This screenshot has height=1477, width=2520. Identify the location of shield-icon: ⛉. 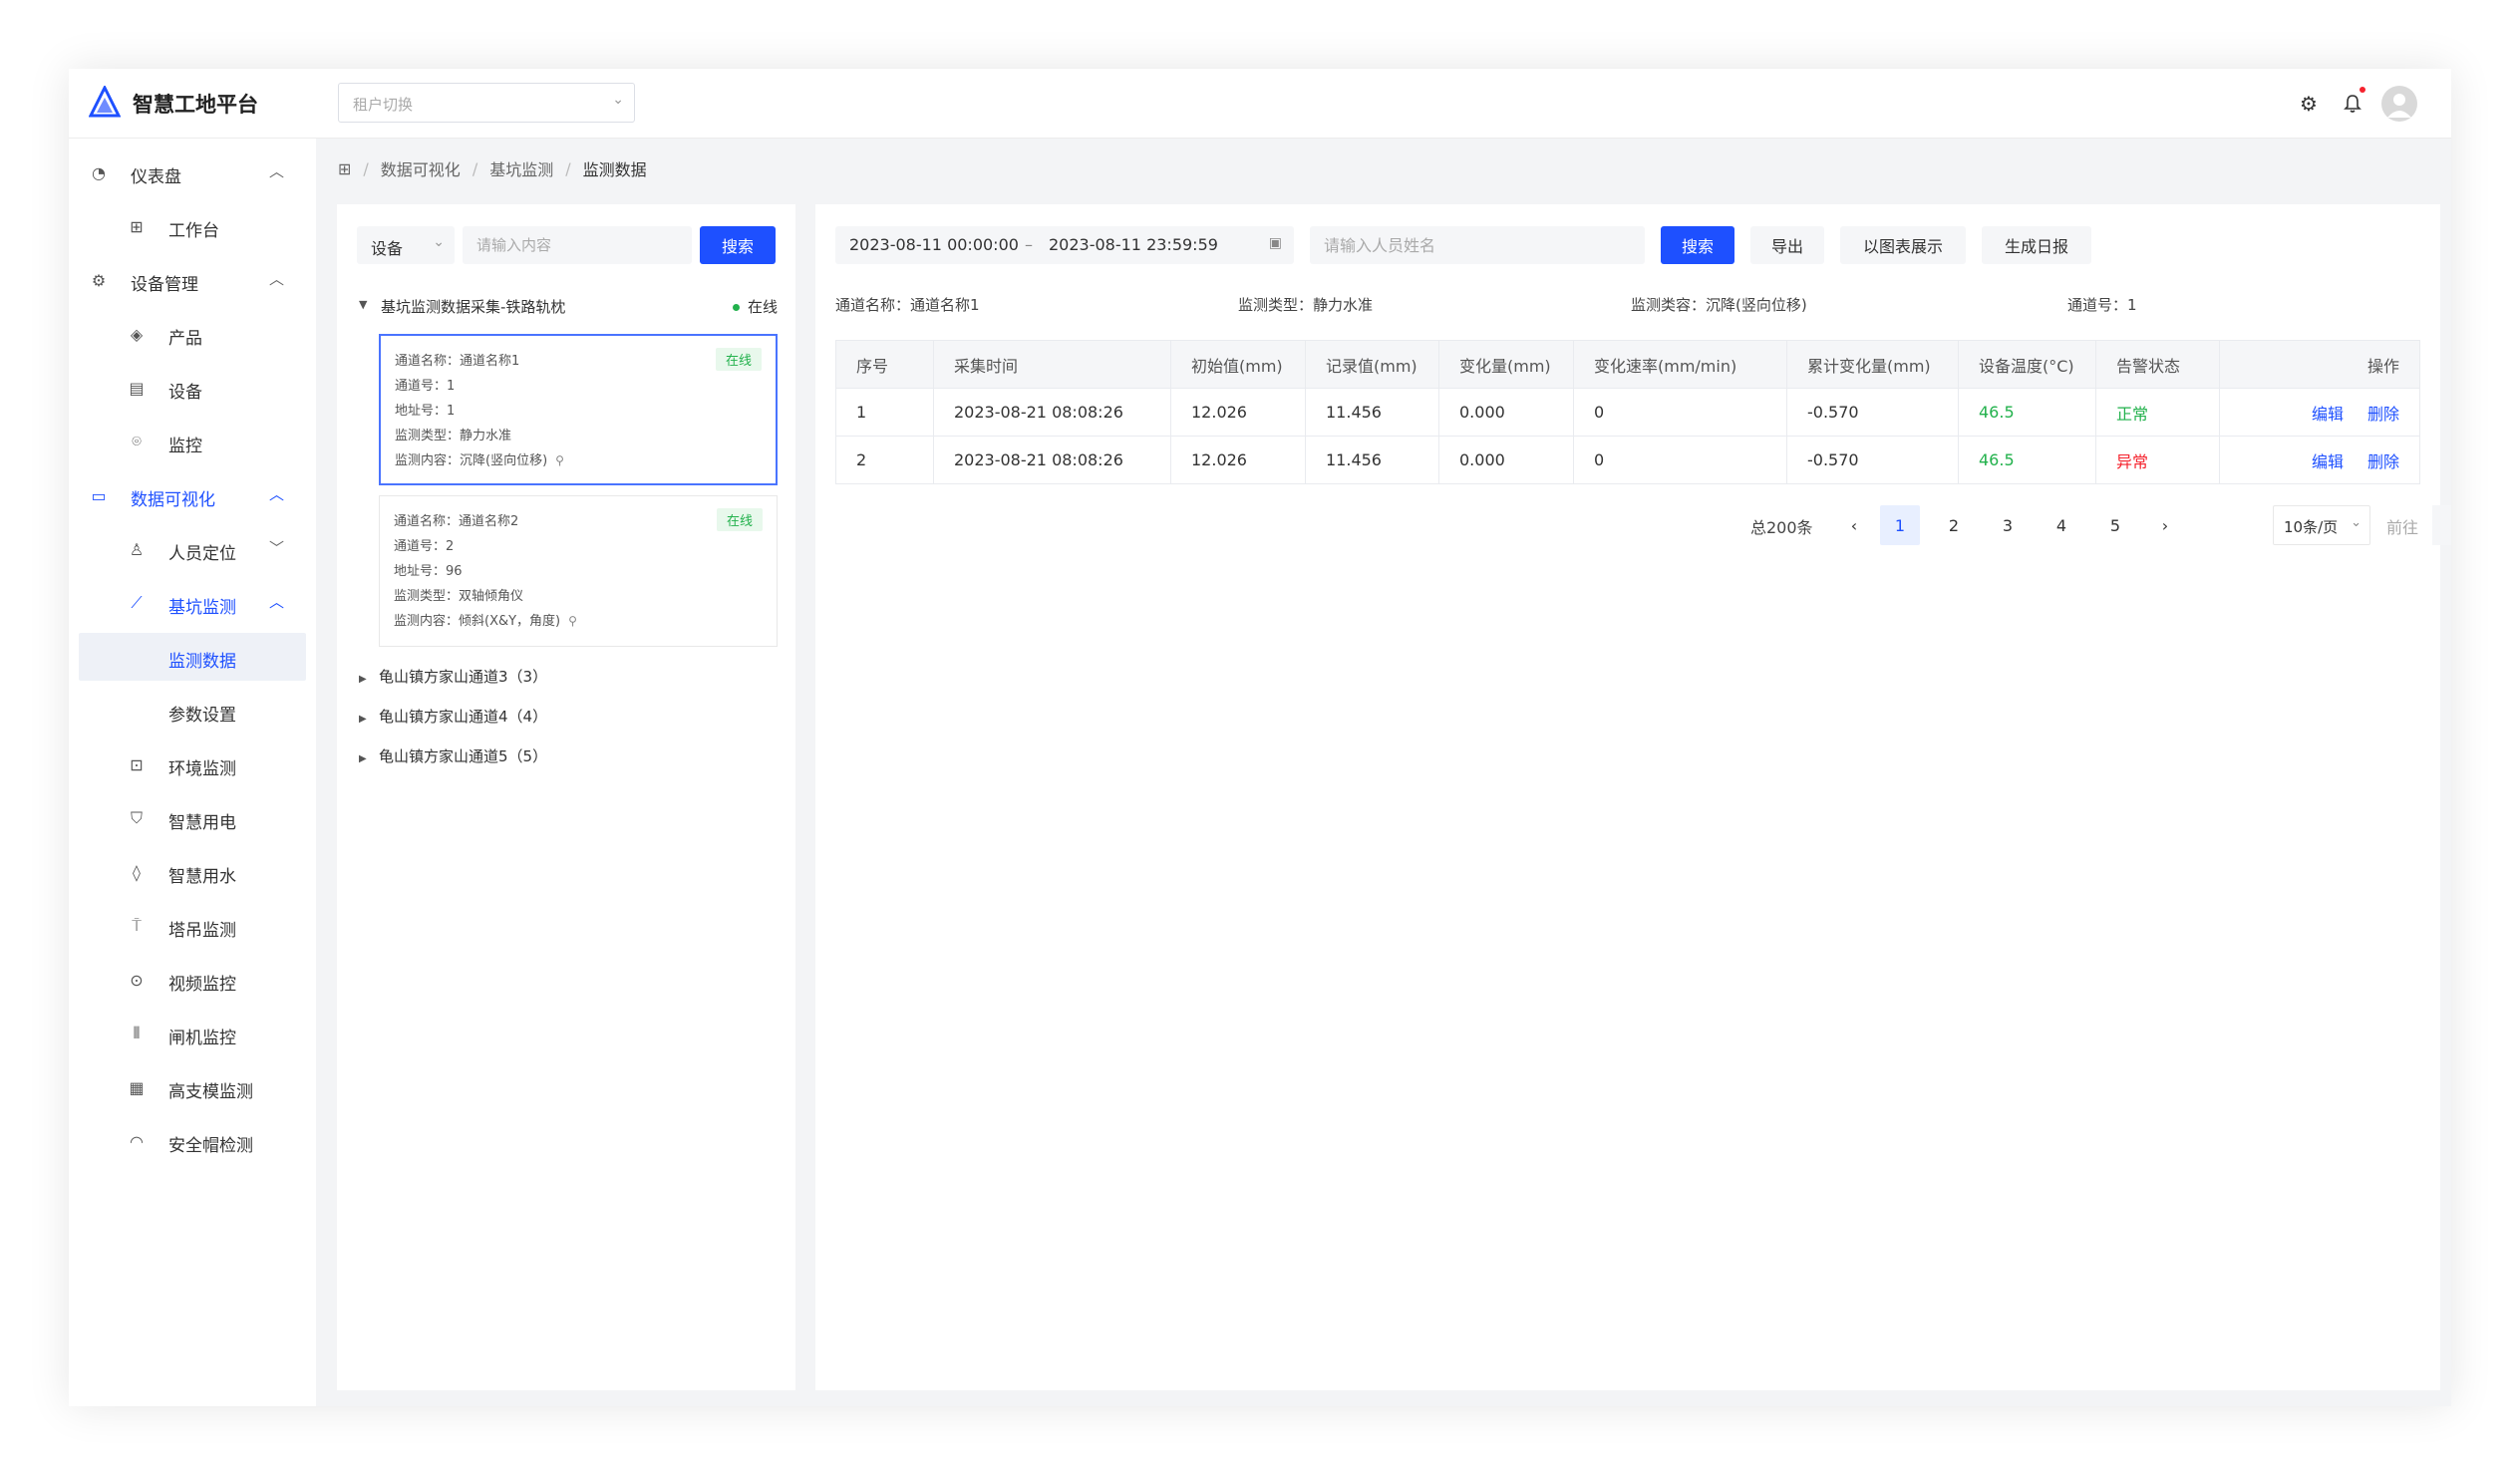
(136, 817).